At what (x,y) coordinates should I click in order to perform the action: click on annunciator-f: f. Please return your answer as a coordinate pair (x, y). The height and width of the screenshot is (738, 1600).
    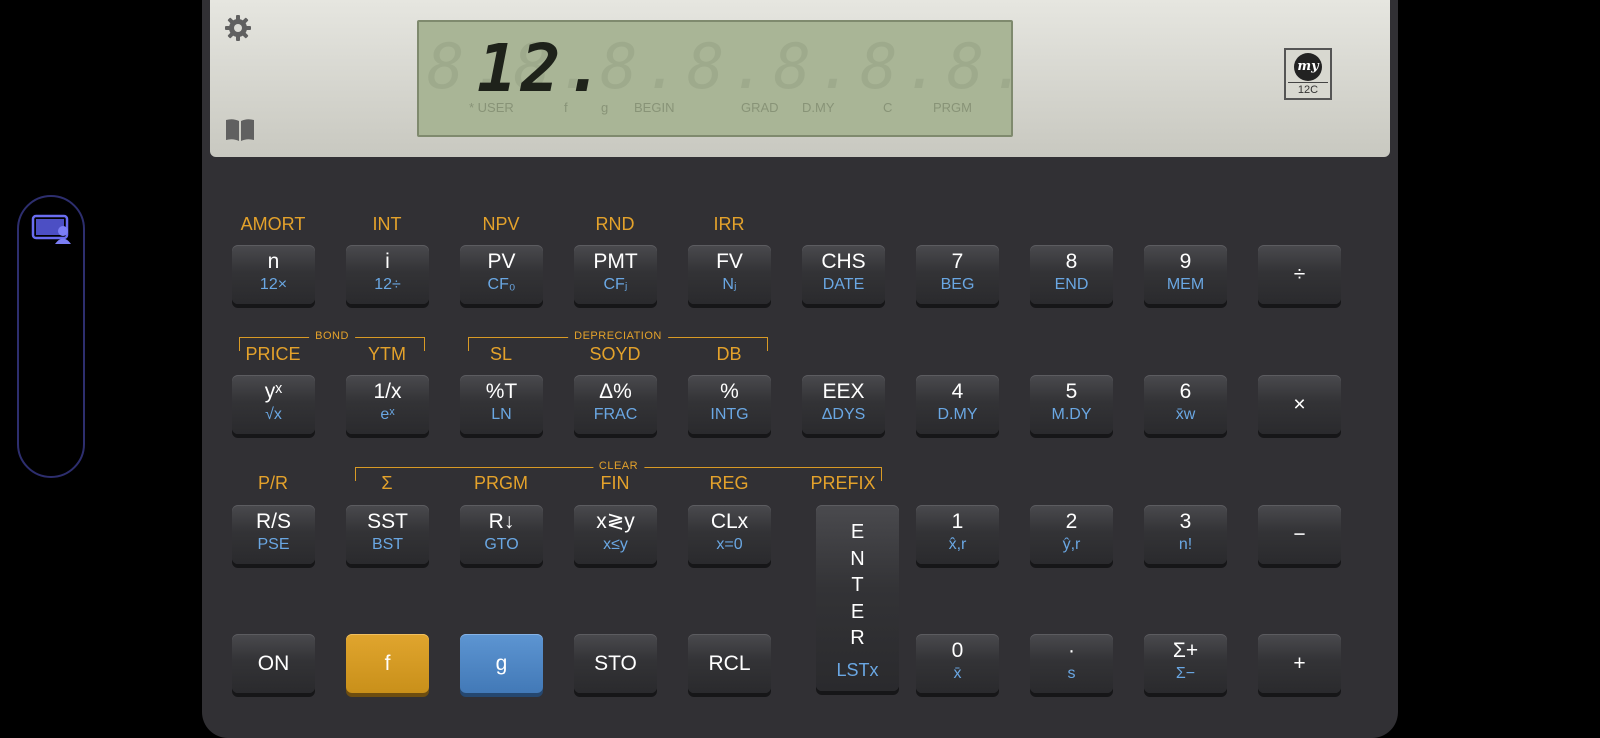
    Looking at the image, I should click on (566, 107).